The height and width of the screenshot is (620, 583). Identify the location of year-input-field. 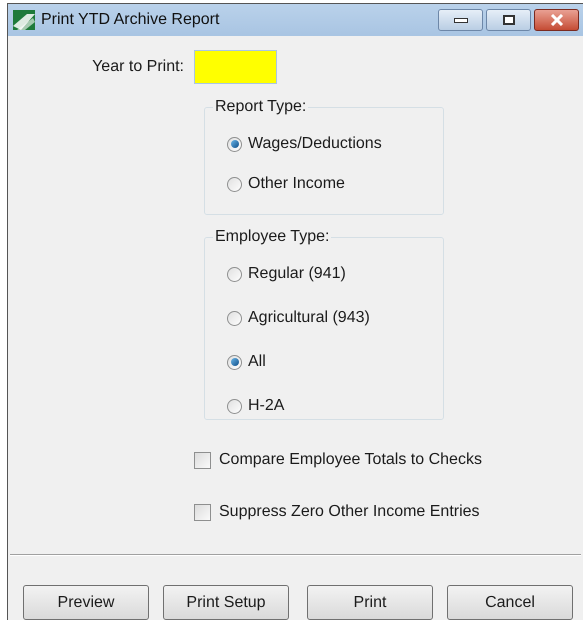
(235, 67).